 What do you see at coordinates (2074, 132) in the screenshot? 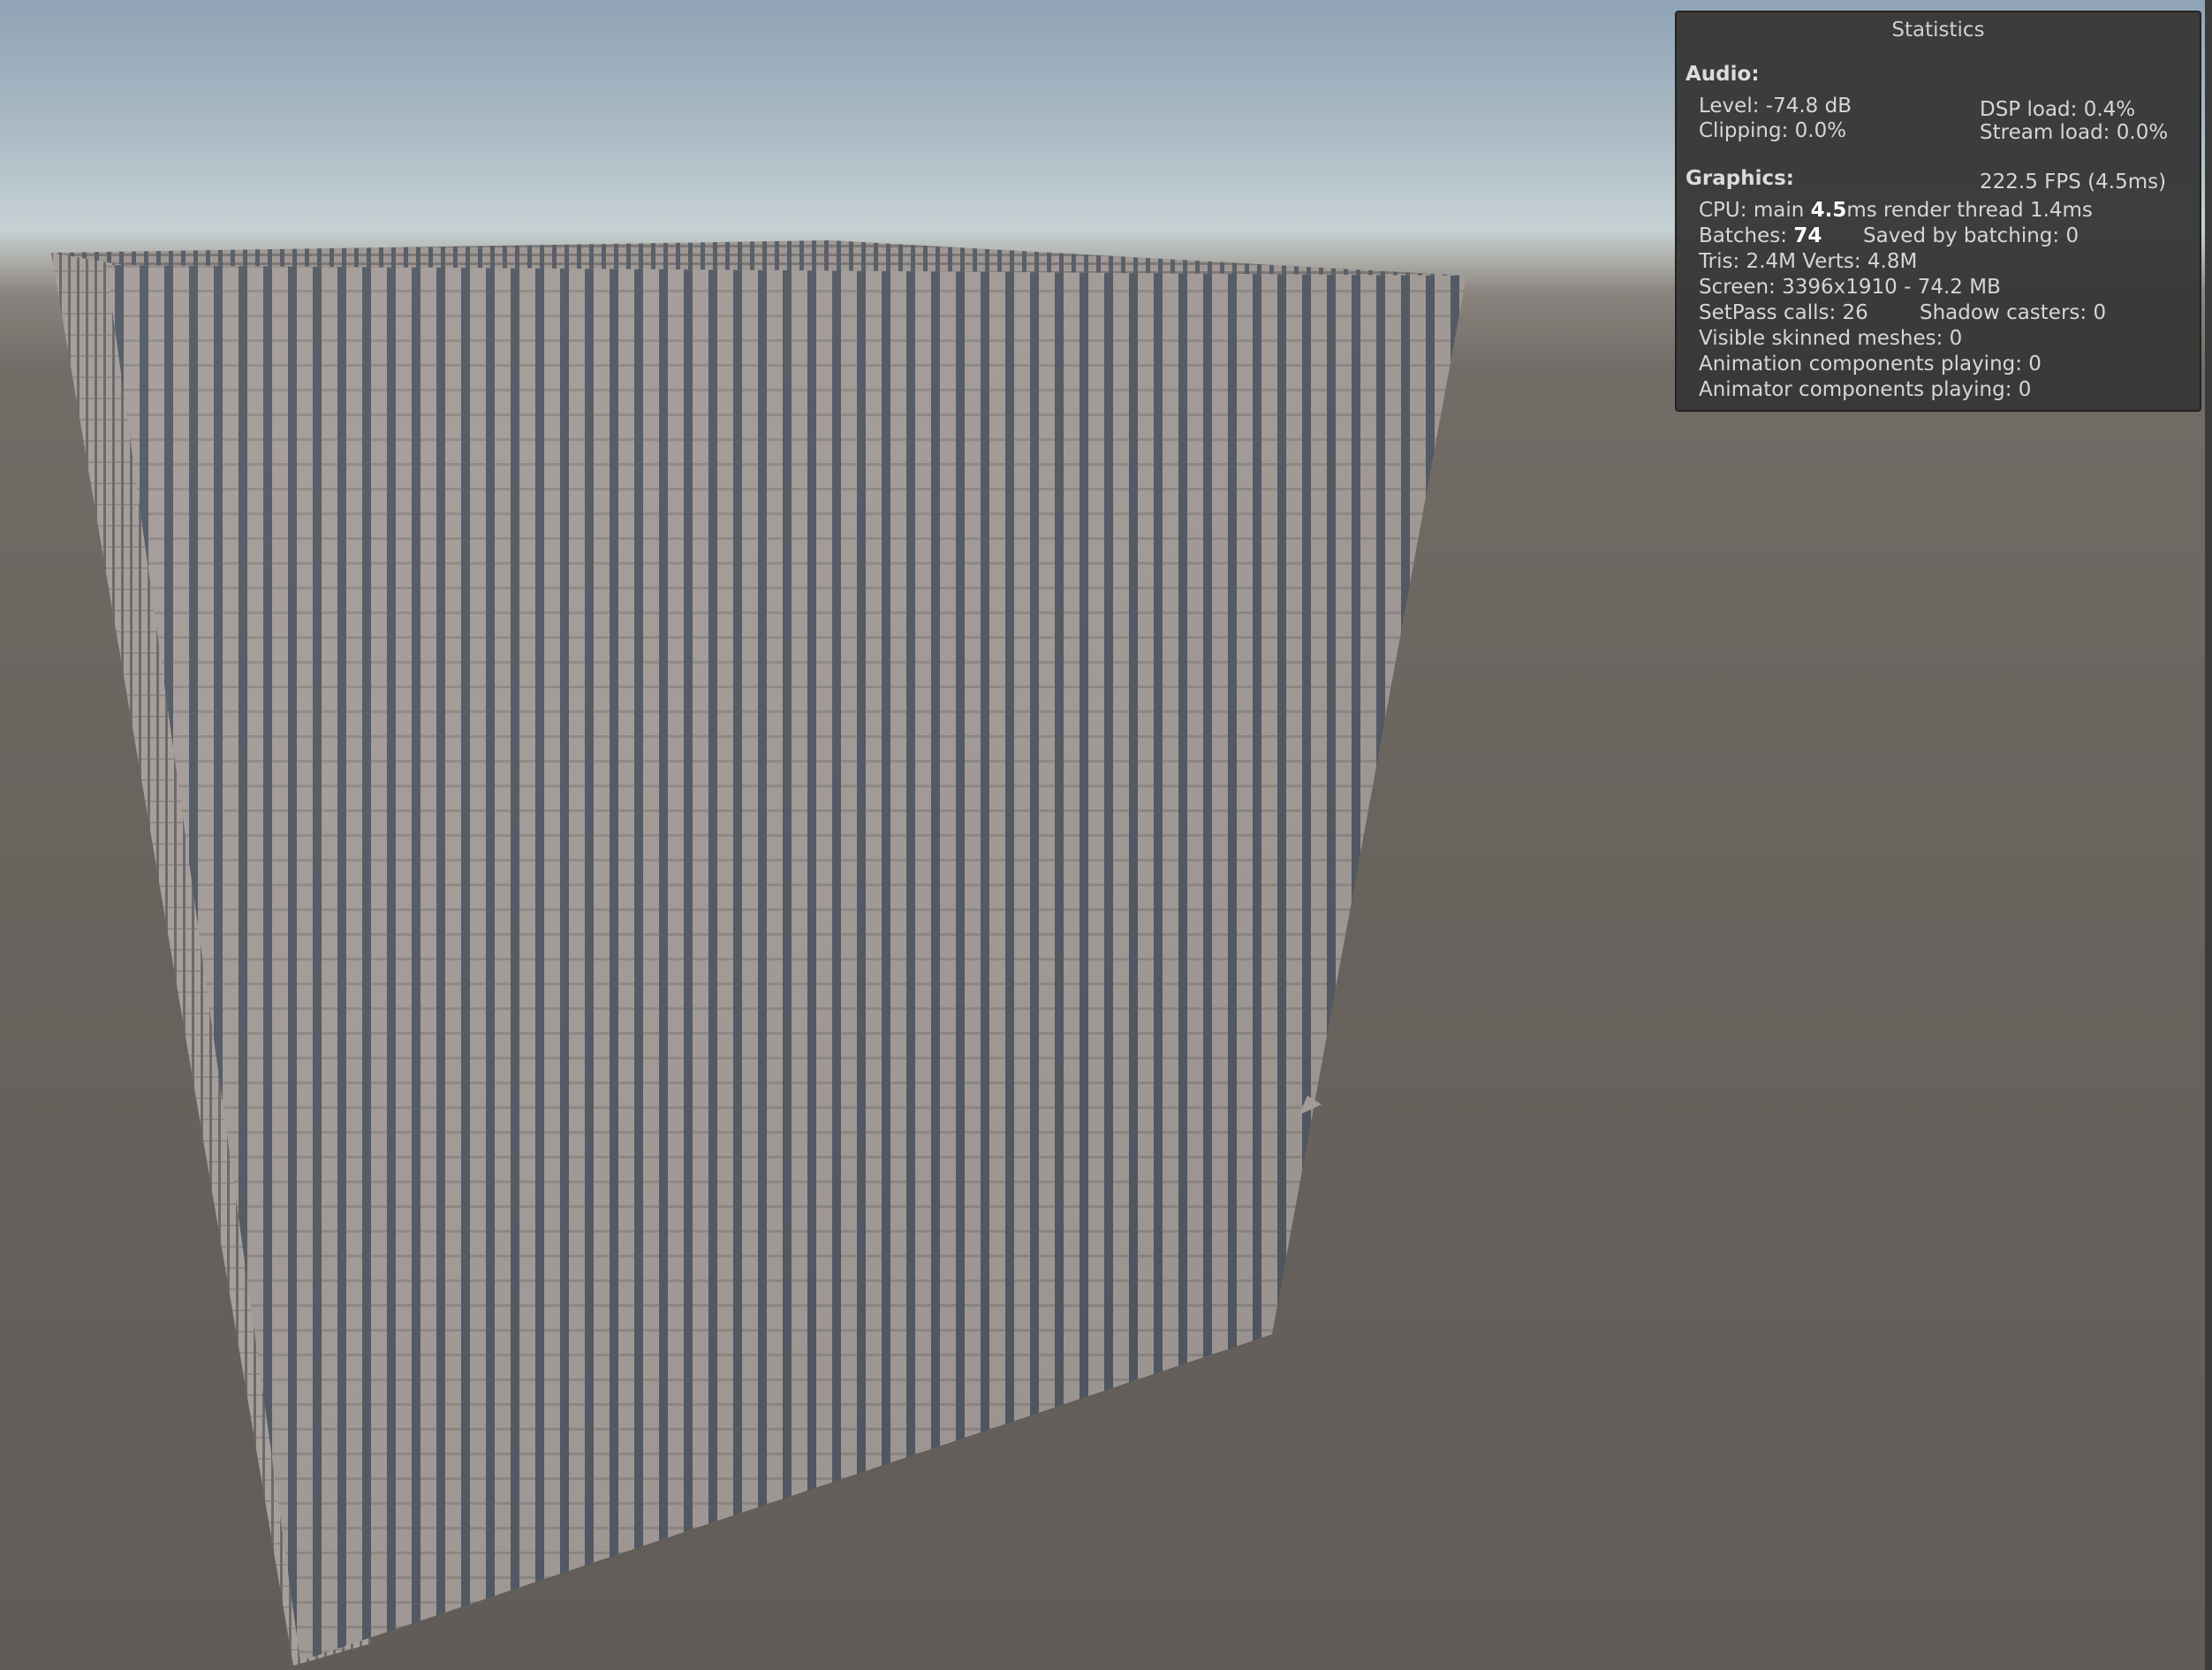
I see `audio-stream-load: Stream load: 0.0%` at bounding box center [2074, 132].